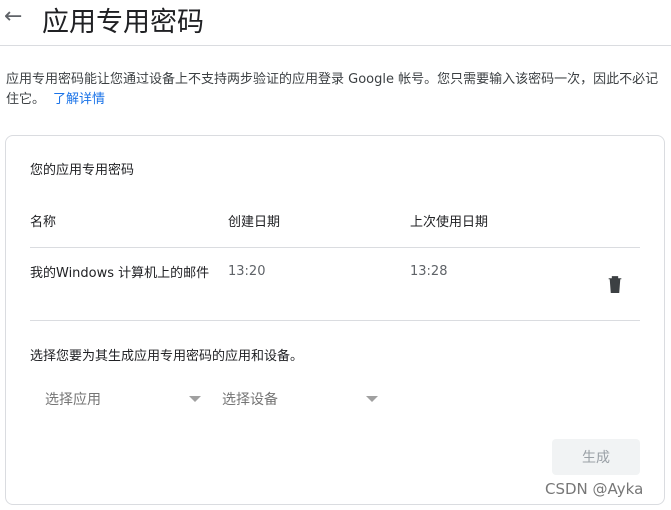 Image resolution: width=671 pixels, height=510 pixels. I want to click on page-header: ← 应用专用密码, so click(335, 23).